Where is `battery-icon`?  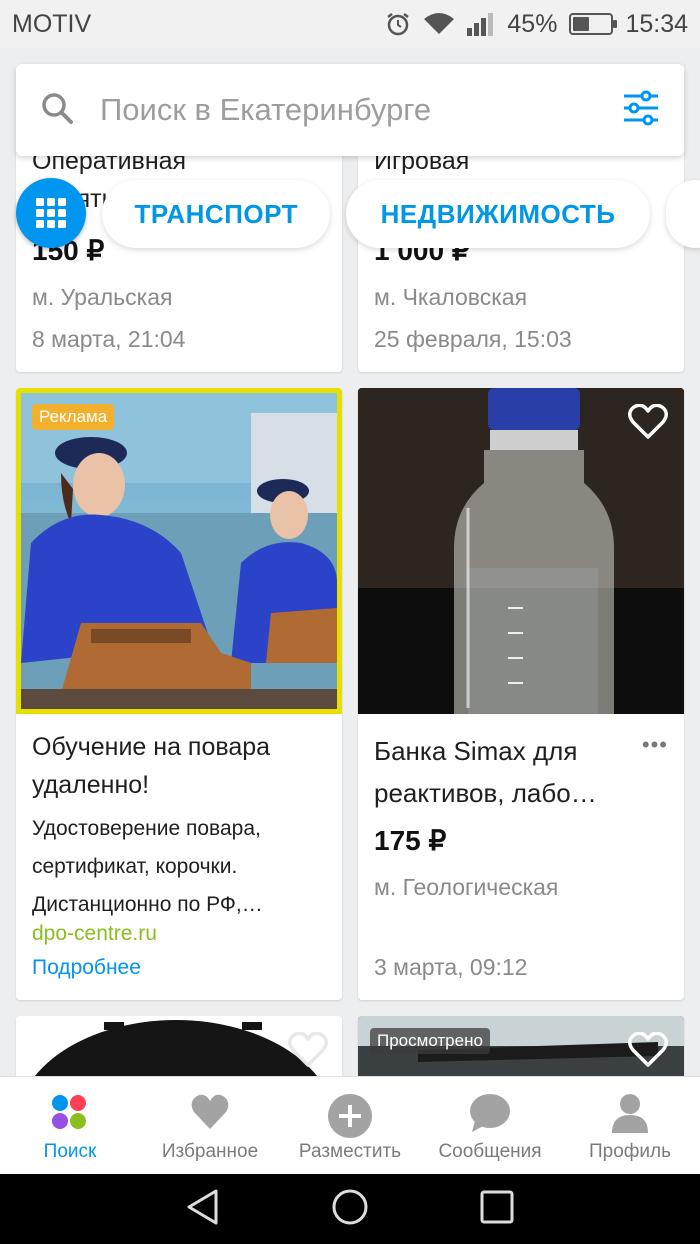
battery-icon is located at coordinates (593, 24).